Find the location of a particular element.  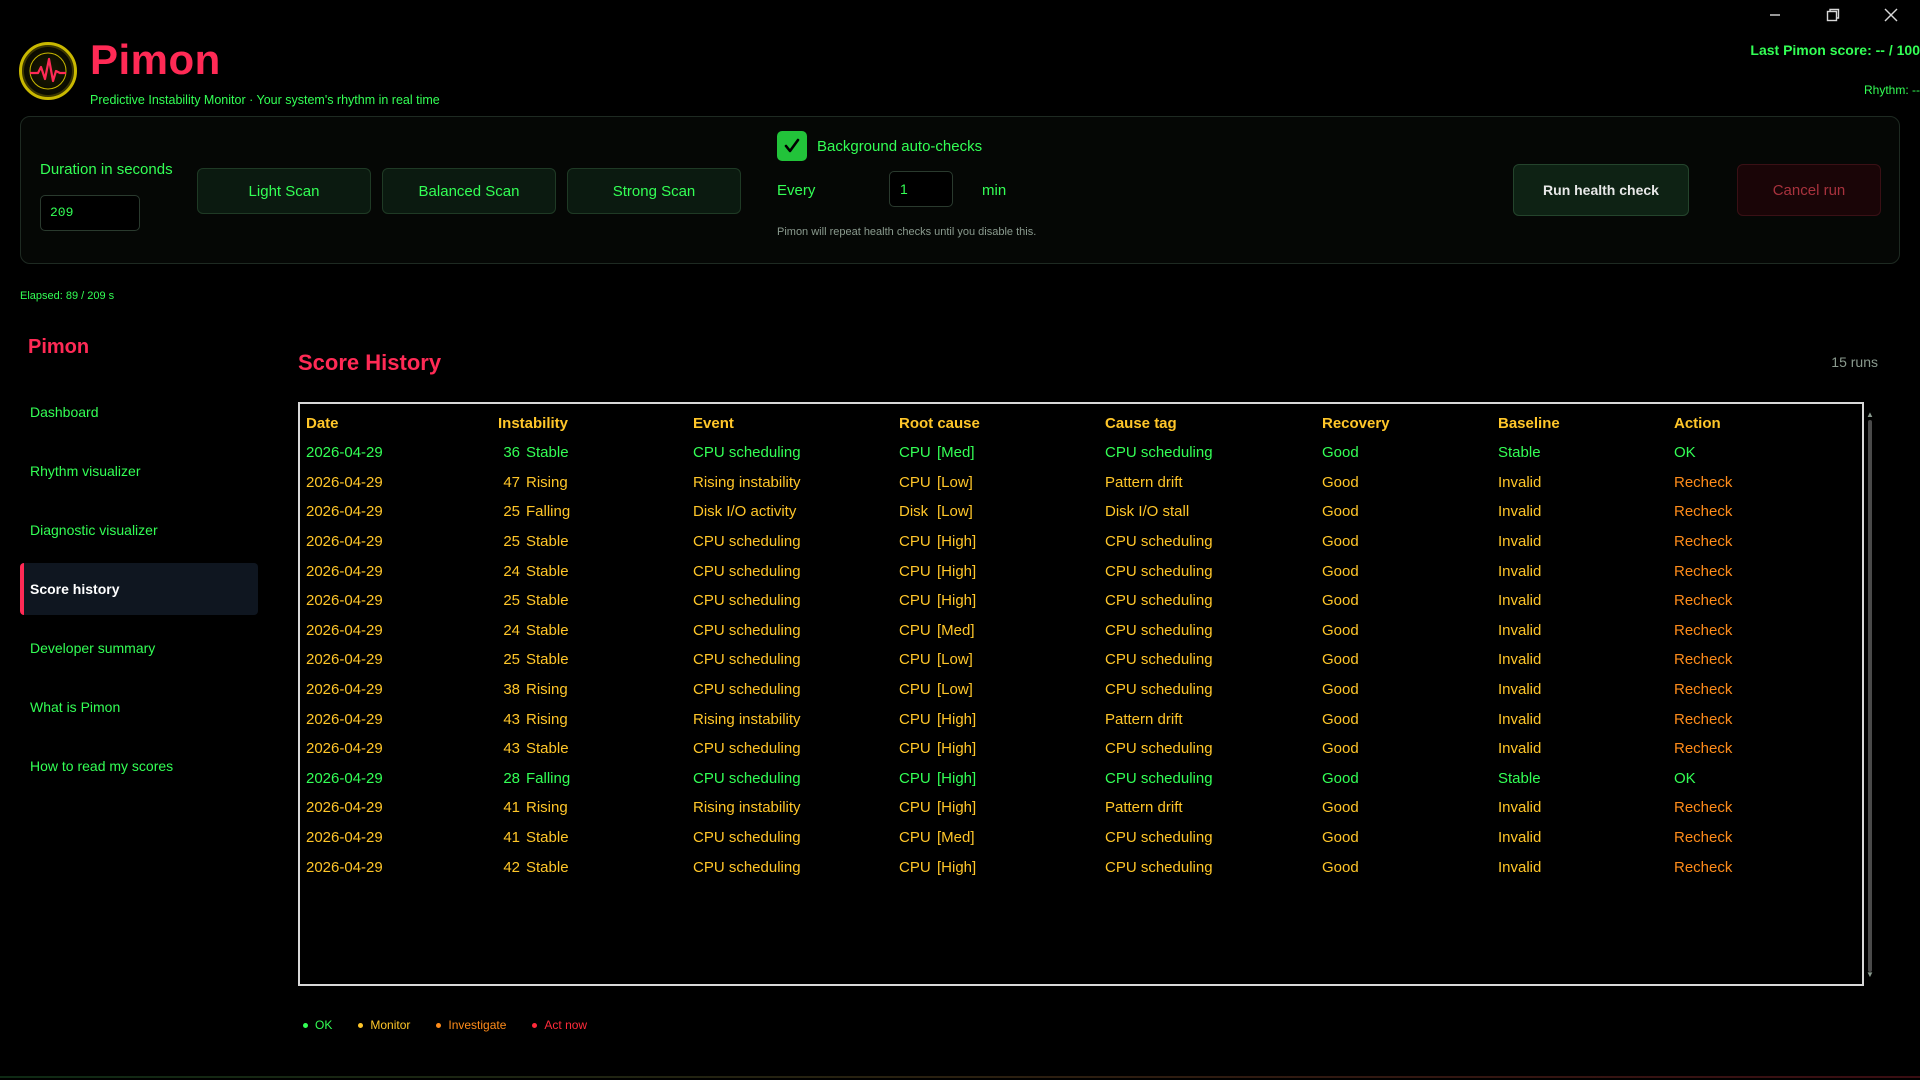

background-checks-checkbox is located at coordinates (792, 146).